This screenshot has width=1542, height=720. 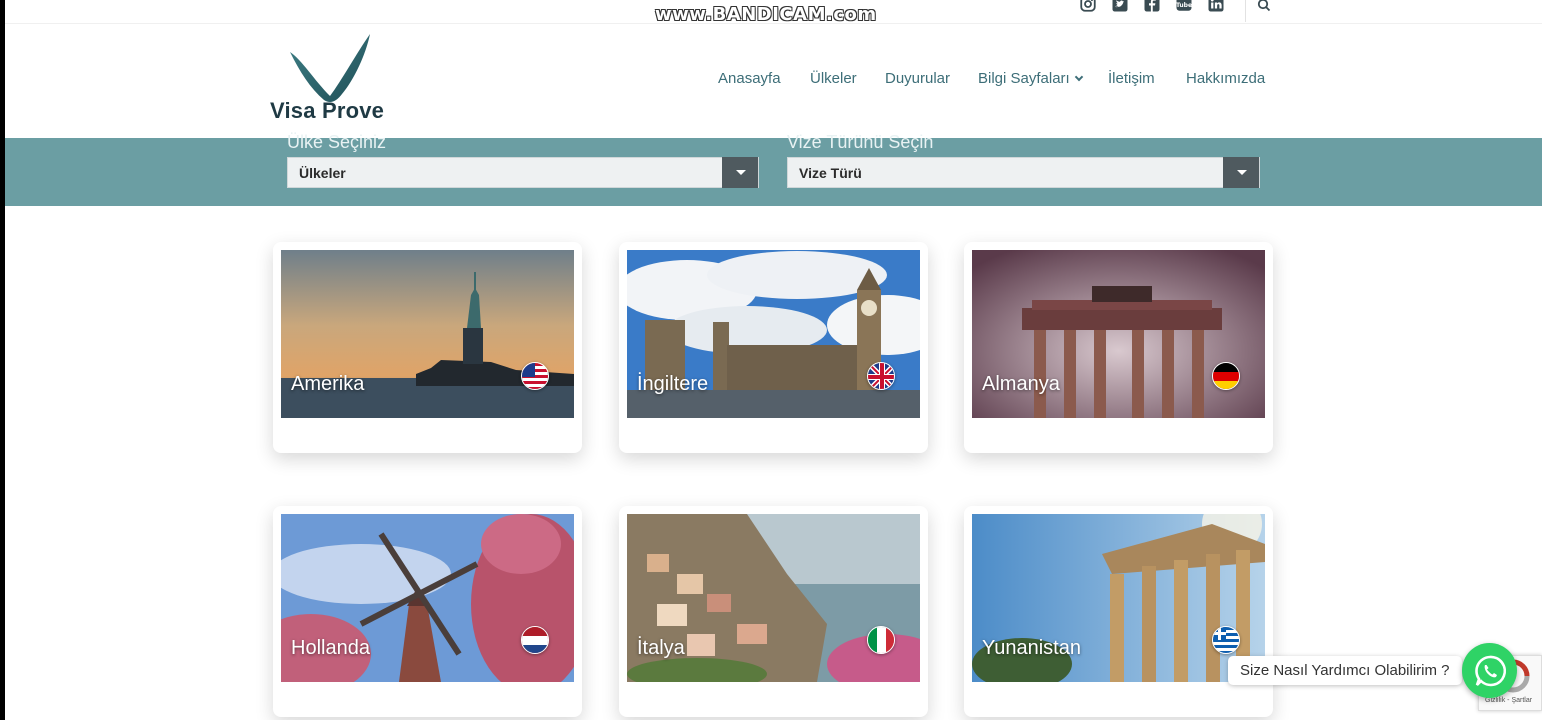 What do you see at coordinates (1023, 172) in the screenshot?
I see `visa-type-select: Vize Türü` at bounding box center [1023, 172].